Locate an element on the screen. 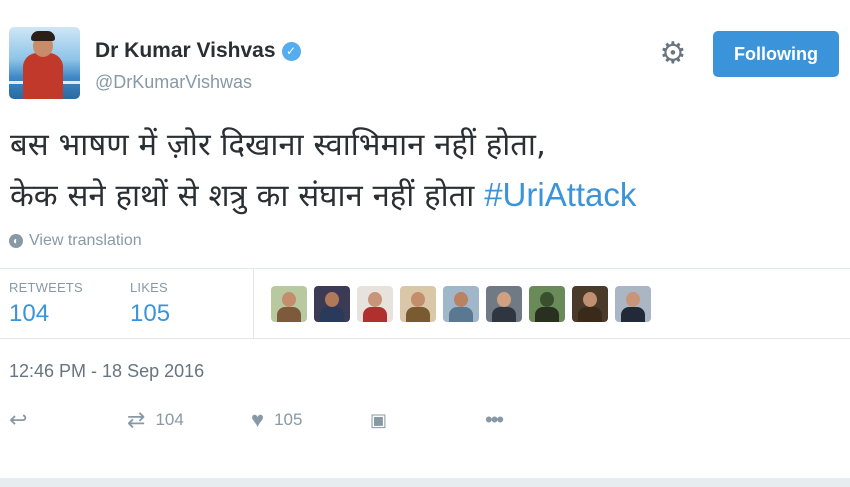 This screenshot has height=487, width=850. moment-button: ▣ is located at coordinates (378, 420).